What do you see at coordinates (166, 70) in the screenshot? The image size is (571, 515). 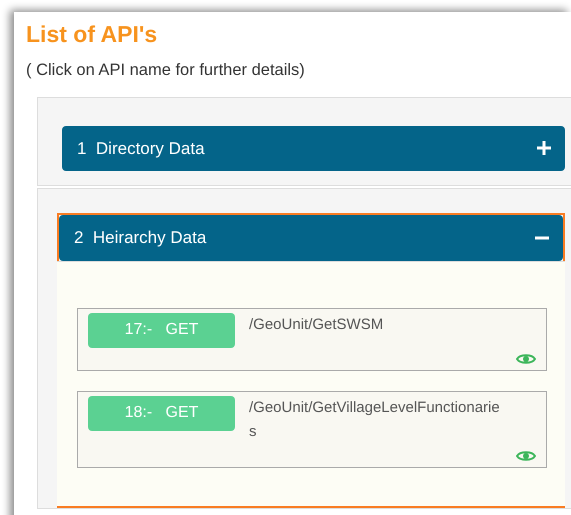 I see `instruction-text: ( Click on API name for further details)` at bounding box center [166, 70].